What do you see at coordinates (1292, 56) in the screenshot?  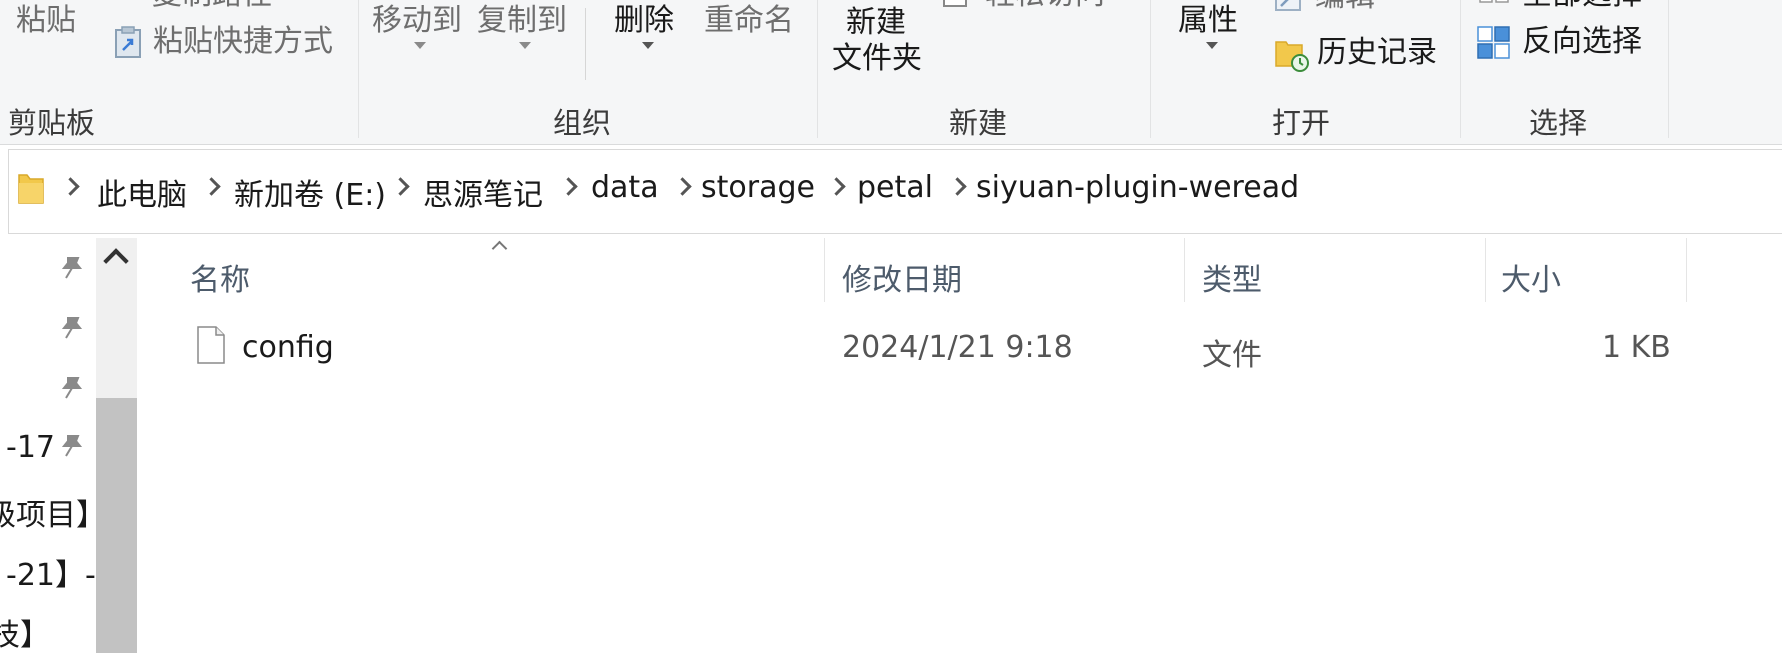 I see `history-icon` at bounding box center [1292, 56].